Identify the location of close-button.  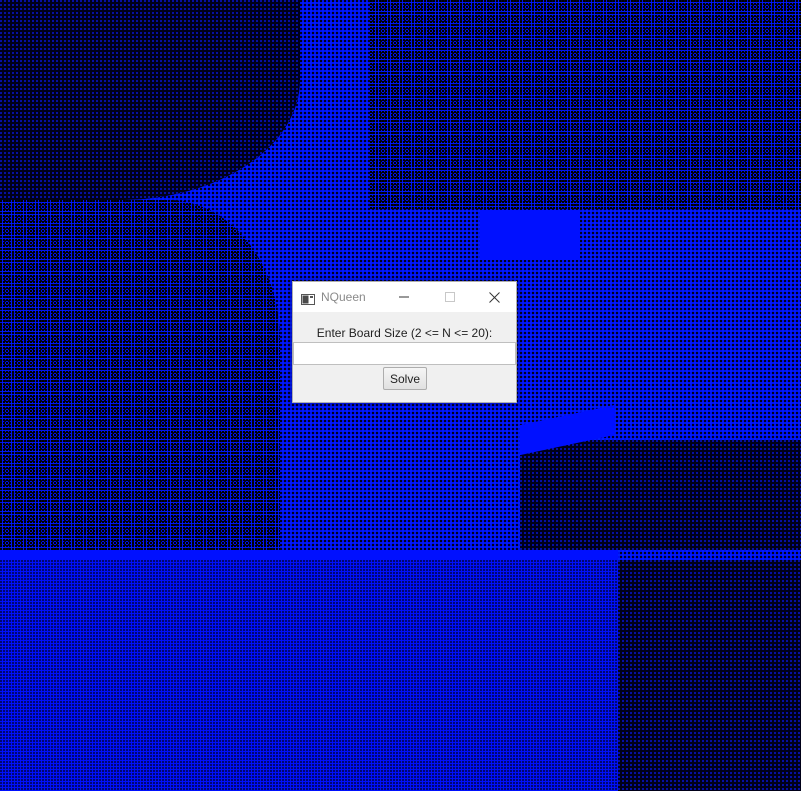
(494, 297).